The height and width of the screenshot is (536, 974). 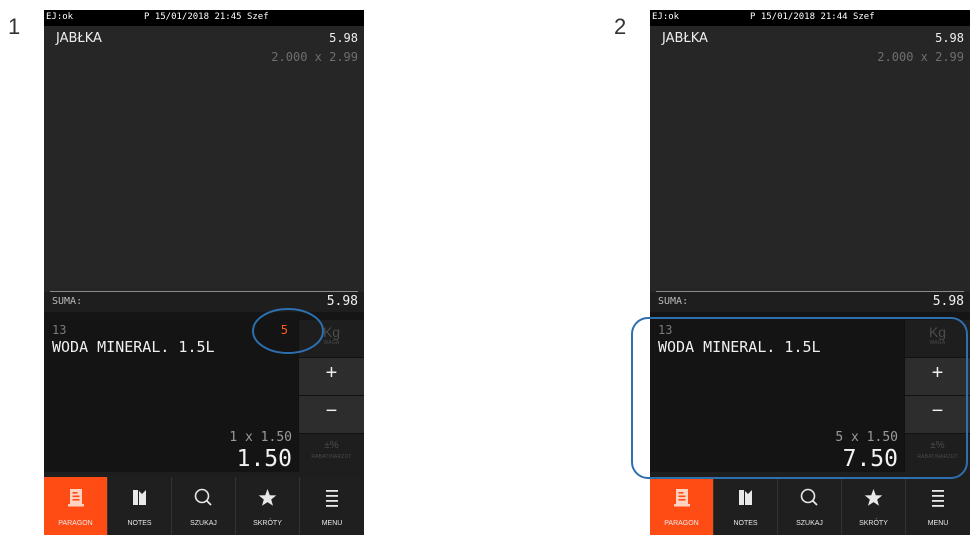 What do you see at coordinates (264, 459) in the screenshot?
I see `line-amount: 1.50` at bounding box center [264, 459].